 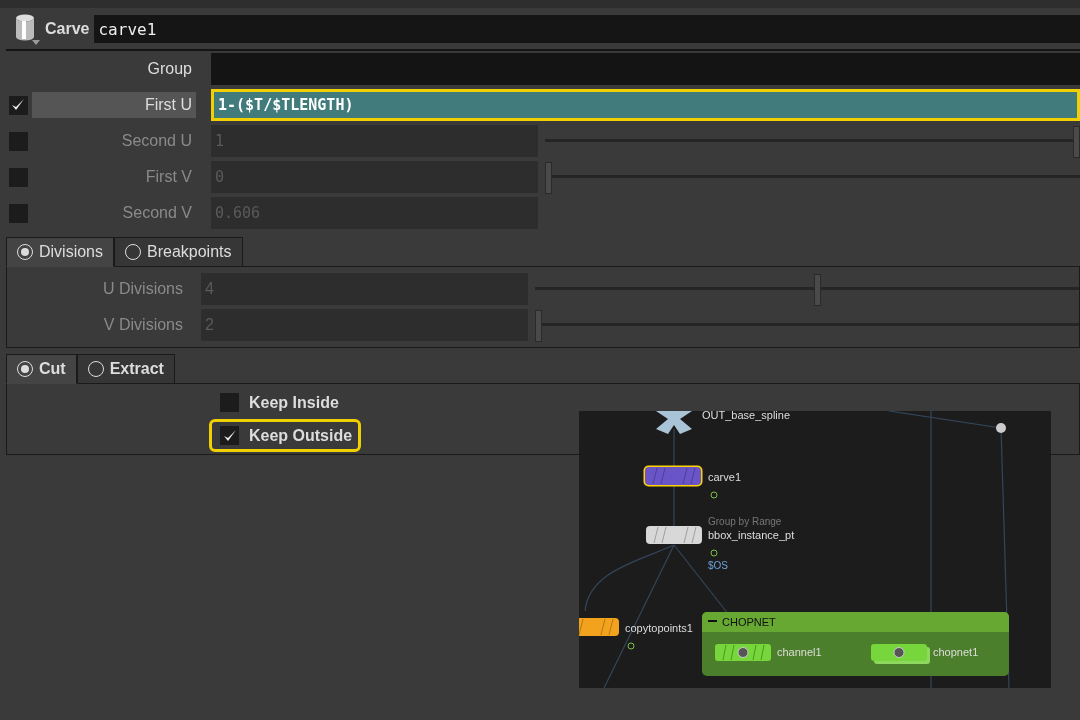 What do you see at coordinates (746, 416) in the screenshot?
I see `node-label: OUT_base_spline` at bounding box center [746, 416].